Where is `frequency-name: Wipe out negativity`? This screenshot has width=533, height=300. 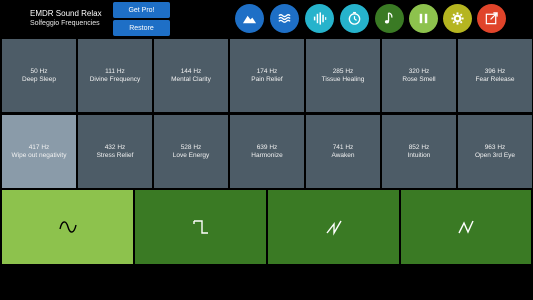
frequency-name: Wipe out negativity is located at coordinates (39, 155).